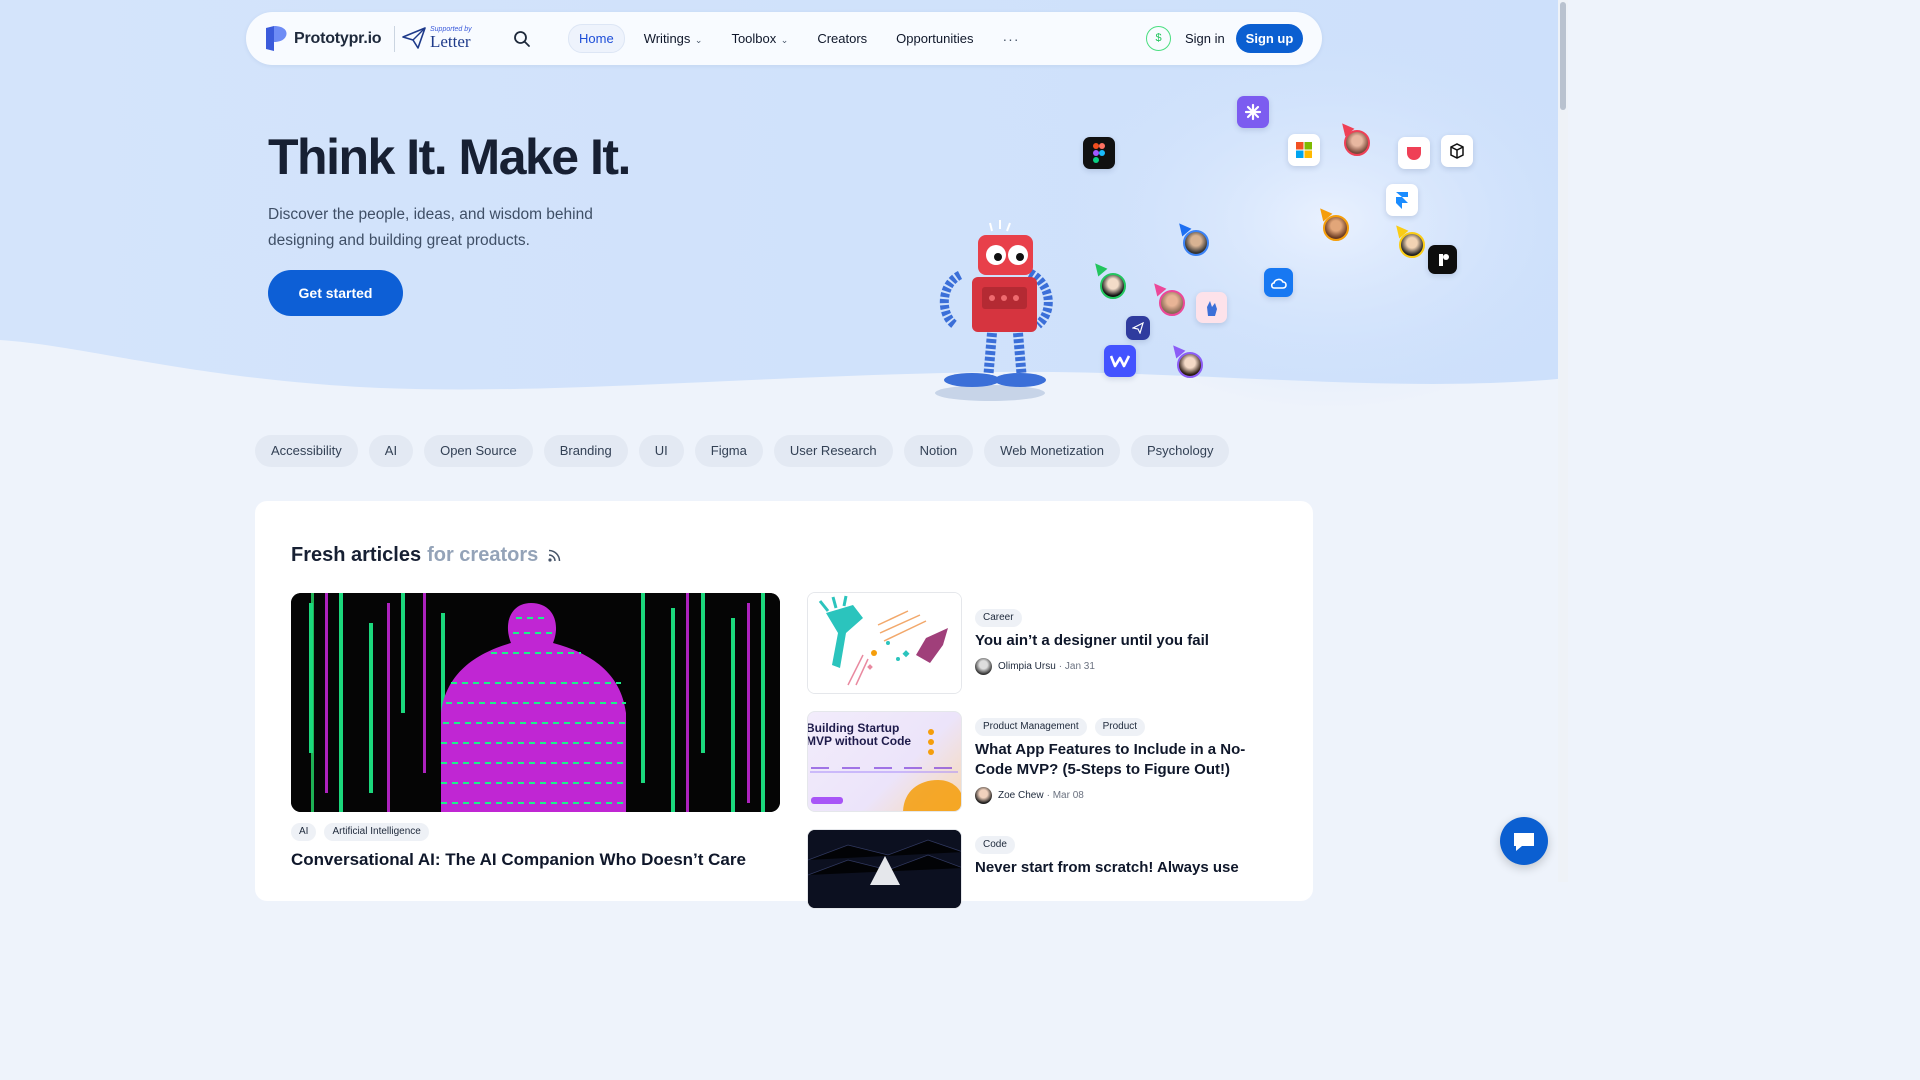 The width and height of the screenshot is (1920, 1080). Describe the element at coordinates (995, 845) in the screenshot. I see `tag-code: Code` at that location.